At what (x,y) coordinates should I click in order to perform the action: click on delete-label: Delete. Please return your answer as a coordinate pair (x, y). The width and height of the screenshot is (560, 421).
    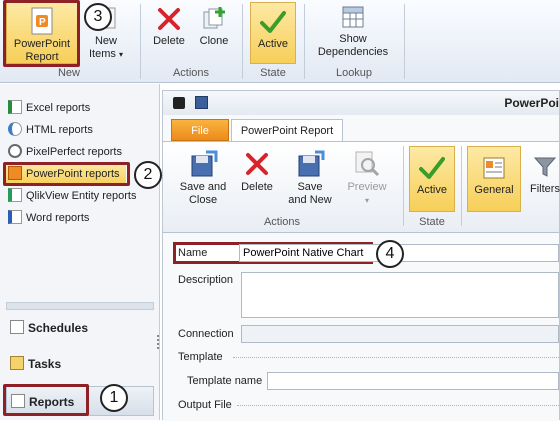
    Looking at the image, I should click on (169, 41).